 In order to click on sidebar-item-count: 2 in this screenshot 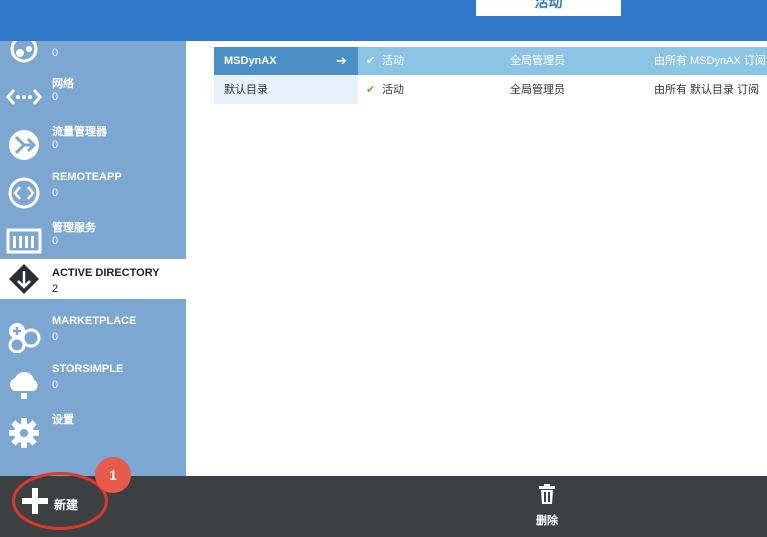, I will do `click(55, 289)`.